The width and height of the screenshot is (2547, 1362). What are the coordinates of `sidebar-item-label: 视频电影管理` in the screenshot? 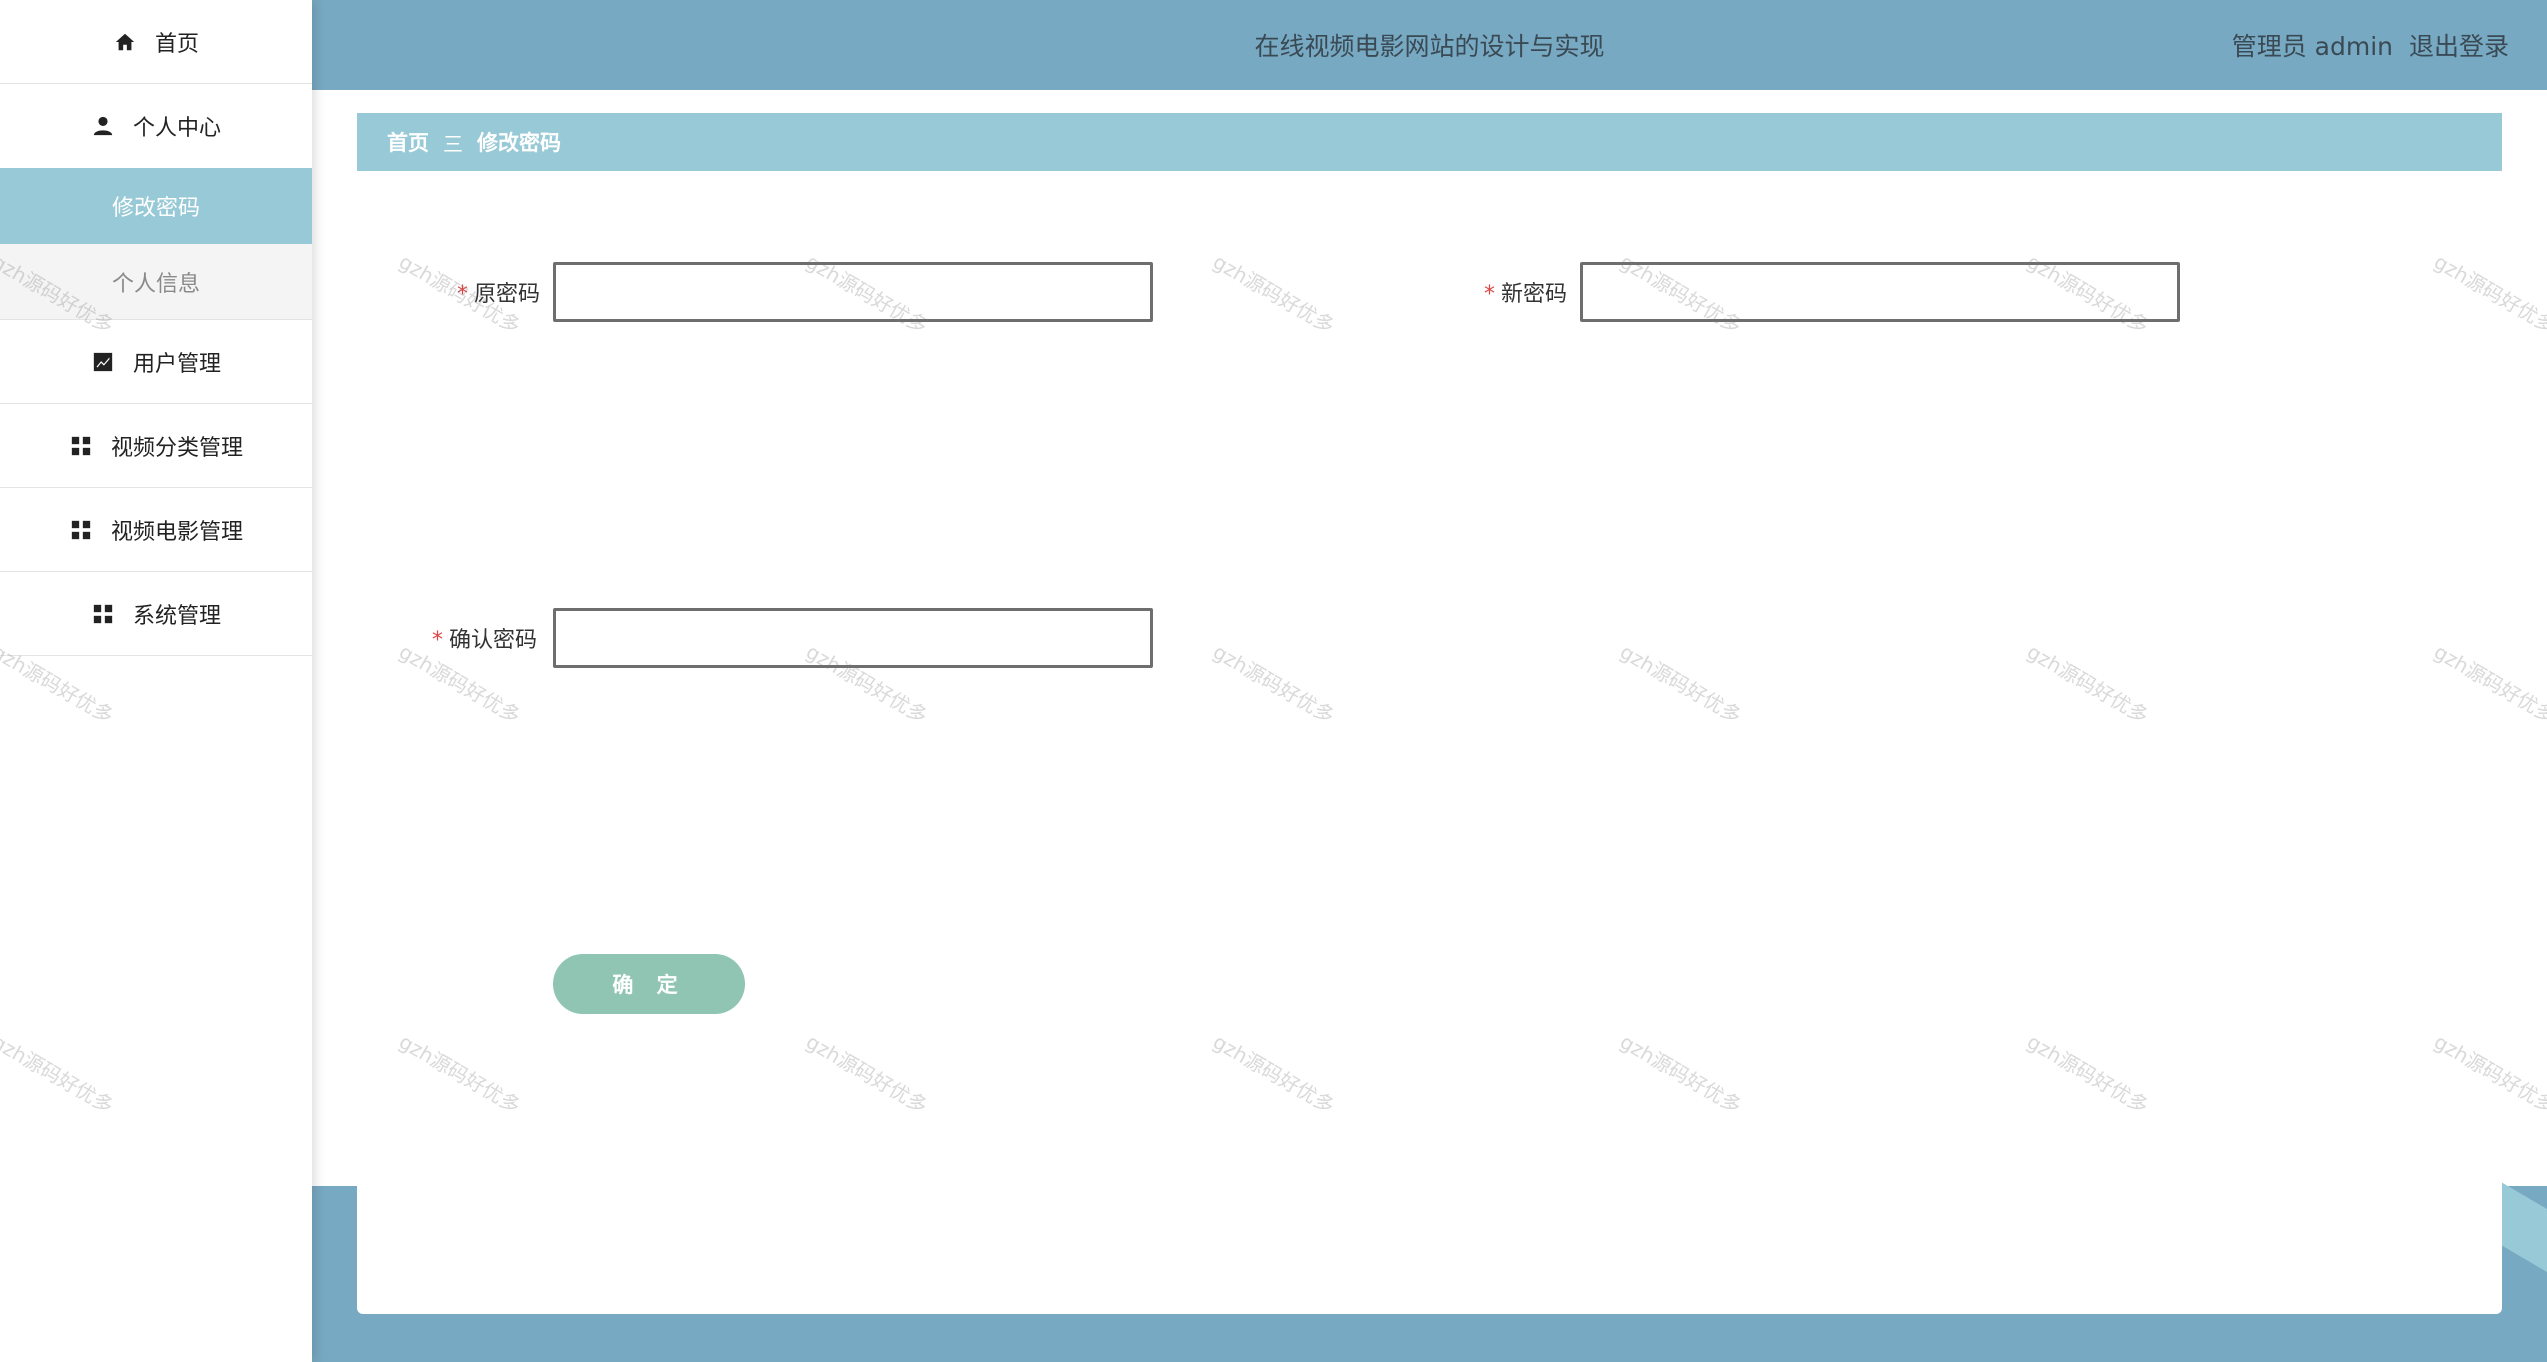 It's located at (176, 532).